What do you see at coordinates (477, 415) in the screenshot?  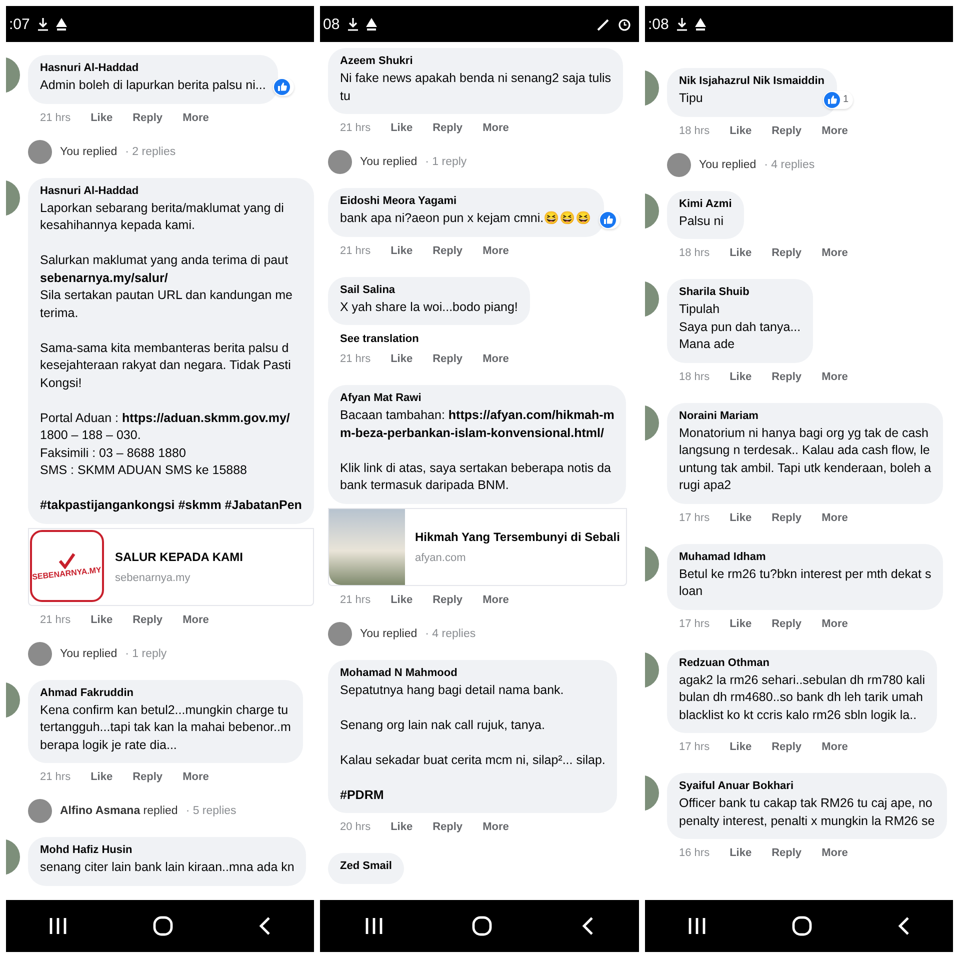 I see `comment-text: Bacaan tambahan: https://afyan.com/hikmah-m` at bounding box center [477, 415].